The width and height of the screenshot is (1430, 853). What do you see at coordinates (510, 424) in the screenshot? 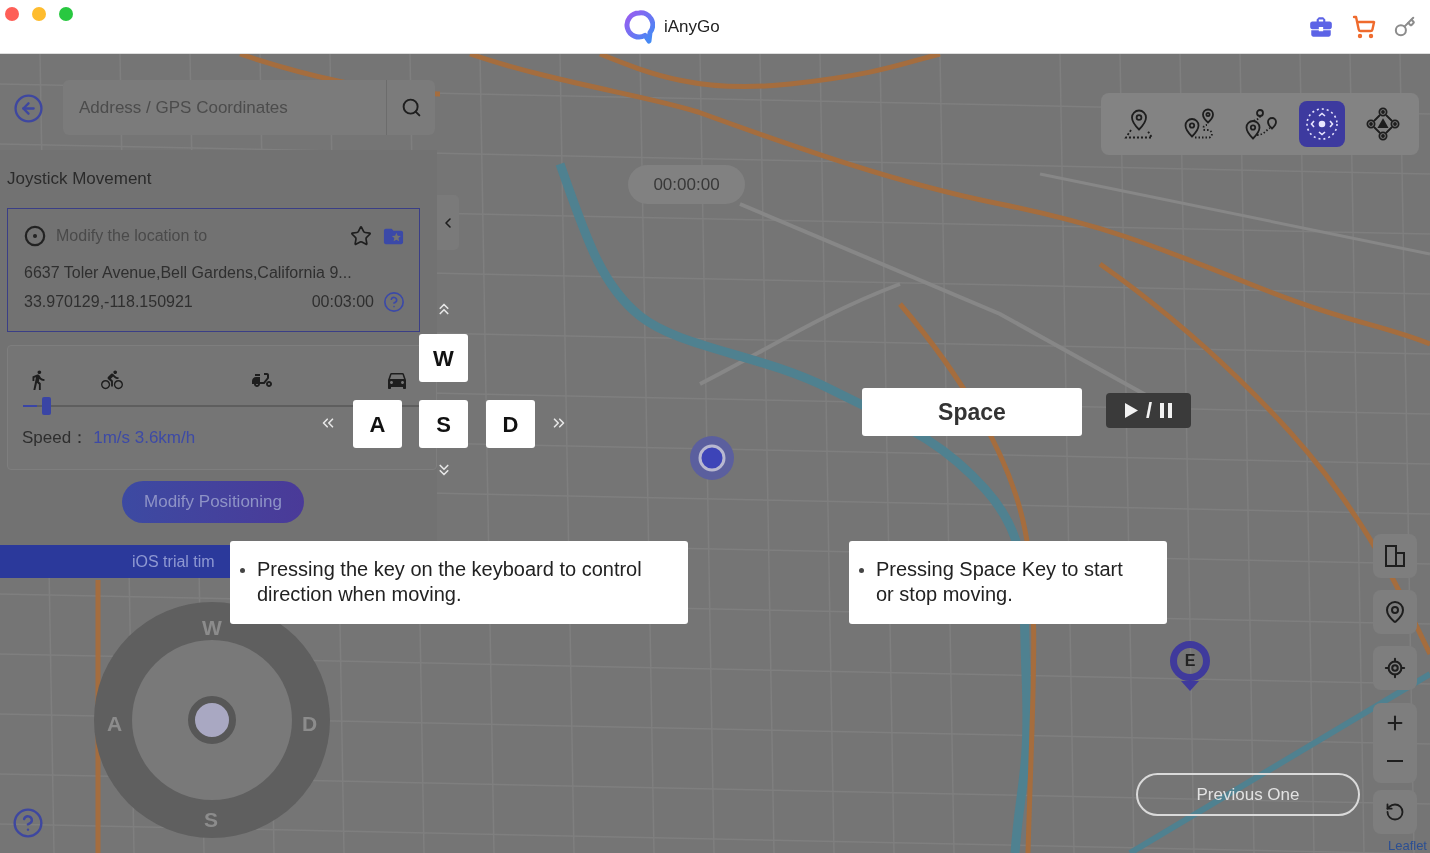
I see `key-cap: D` at bounding box center [510, 424].